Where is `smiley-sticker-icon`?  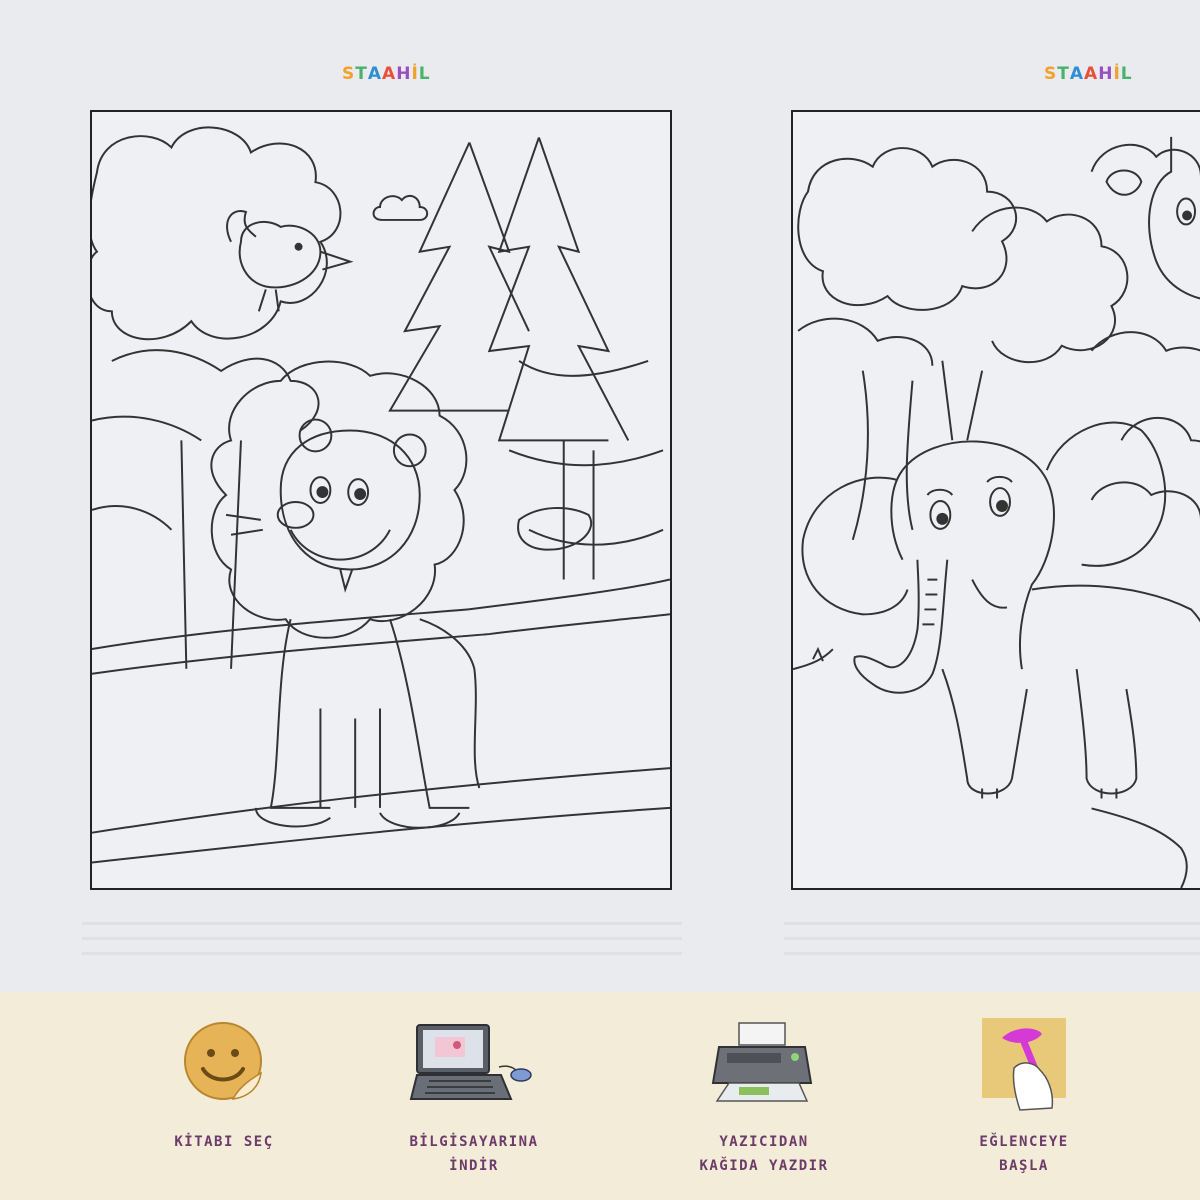 smiley-sticker-icon is located at coordinates (224, 1062).